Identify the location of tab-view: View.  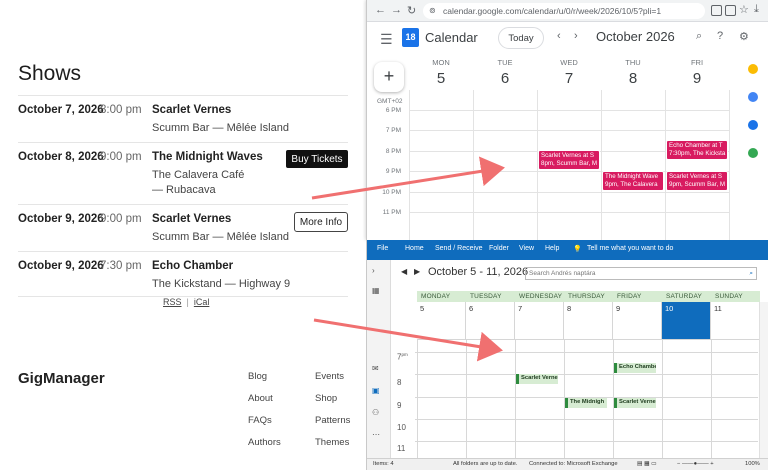
(526, 248).